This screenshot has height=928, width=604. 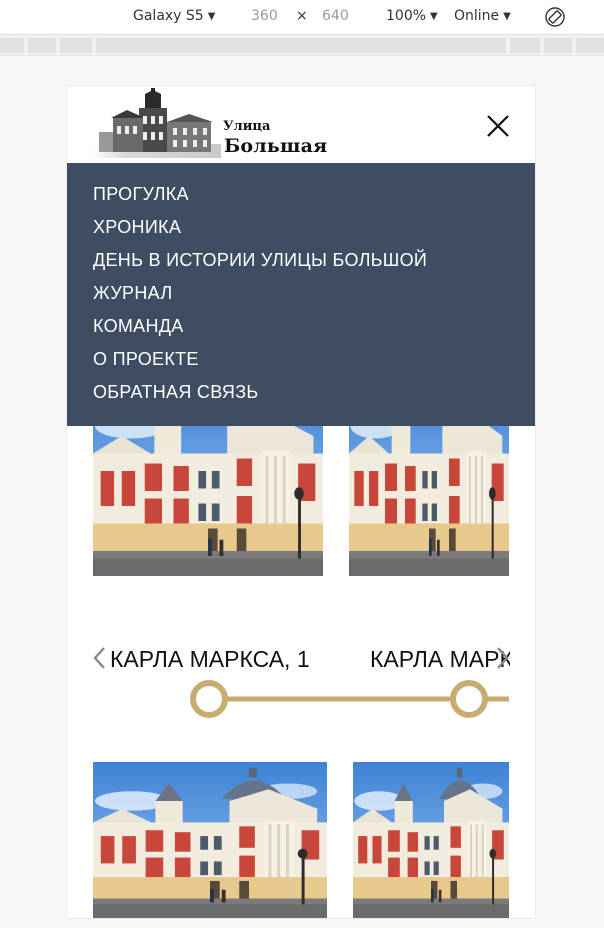 What do you see at coordinates (276, 146) in the screenshot?
I see `logo-text-big: Большая` at bounding box center [276, 146].